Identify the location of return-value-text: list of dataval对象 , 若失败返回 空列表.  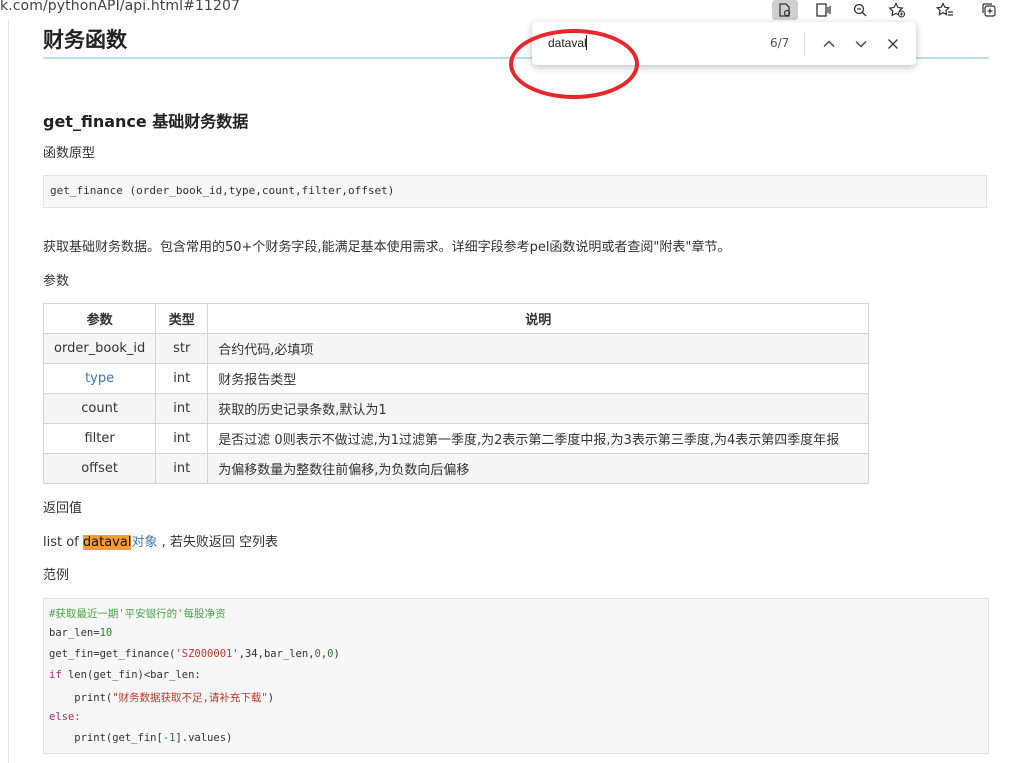
(160, 540).